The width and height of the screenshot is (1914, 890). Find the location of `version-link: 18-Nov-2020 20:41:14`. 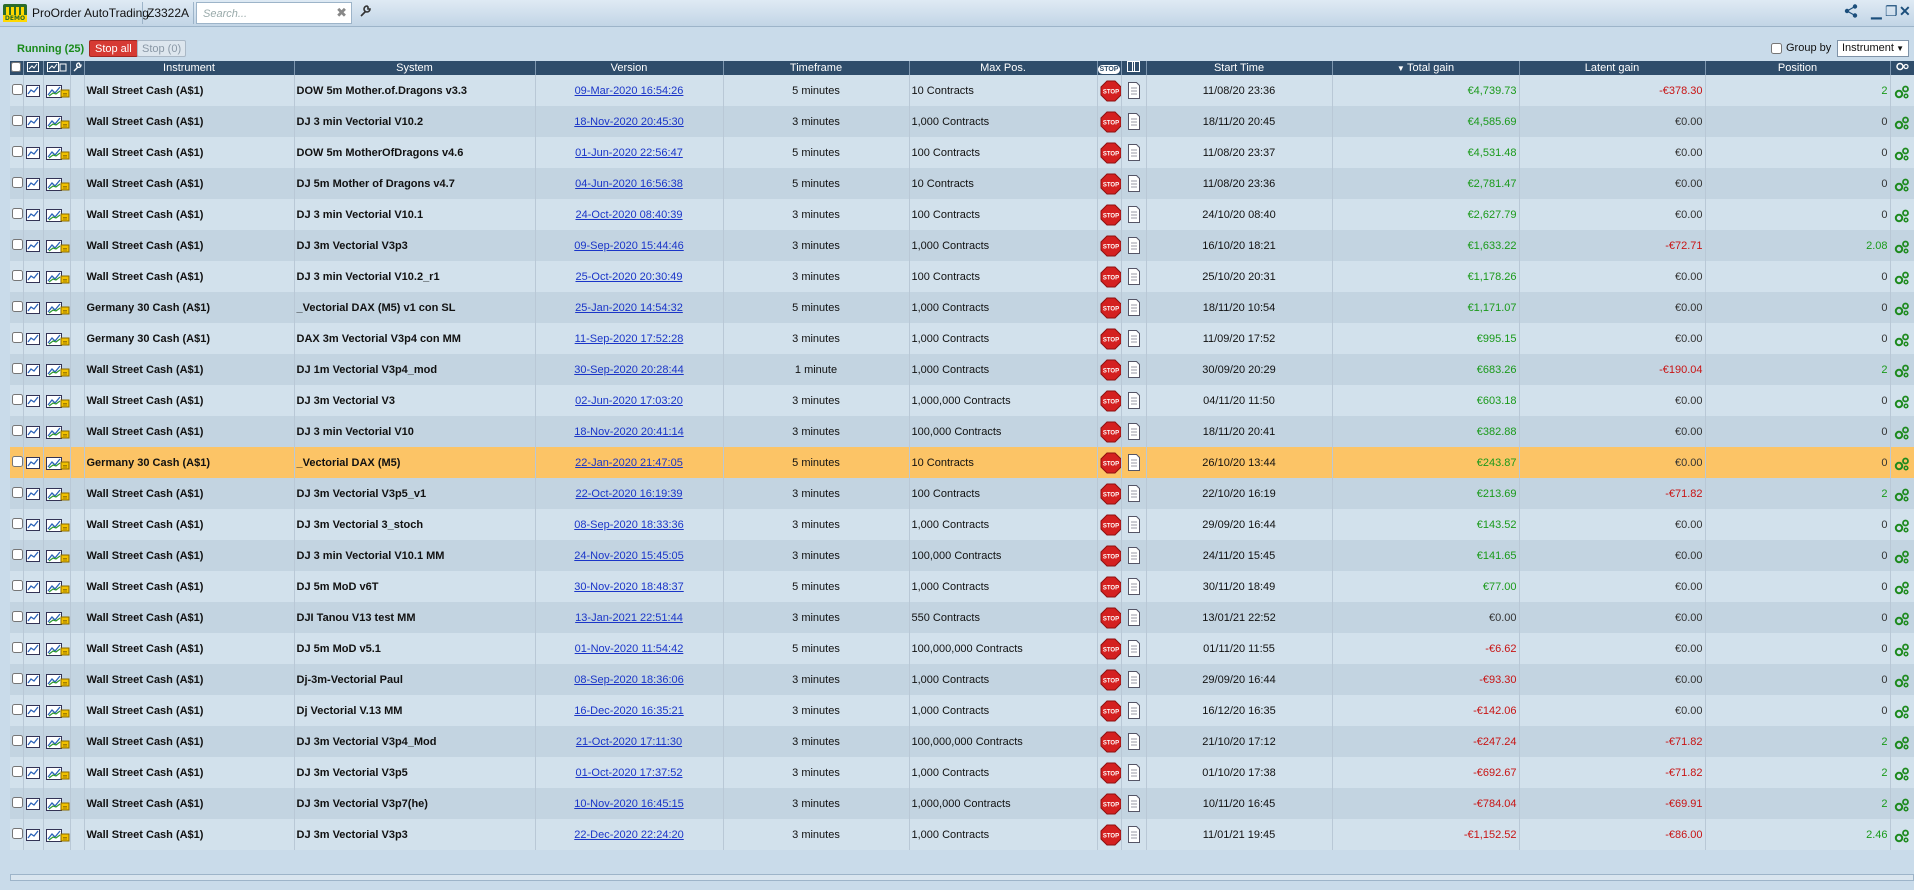

version-link: 18-Nov-2020 20:41:14 is located at coordinates (629, 431).